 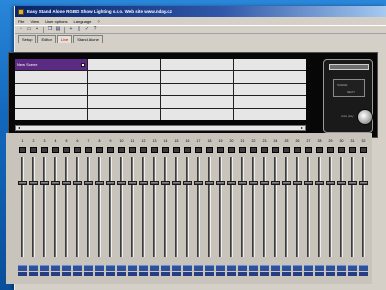 What do you see at coordinates (98, 21) in the screenshot?
I see `menu-help: ?` at bounding box center [98, 21].